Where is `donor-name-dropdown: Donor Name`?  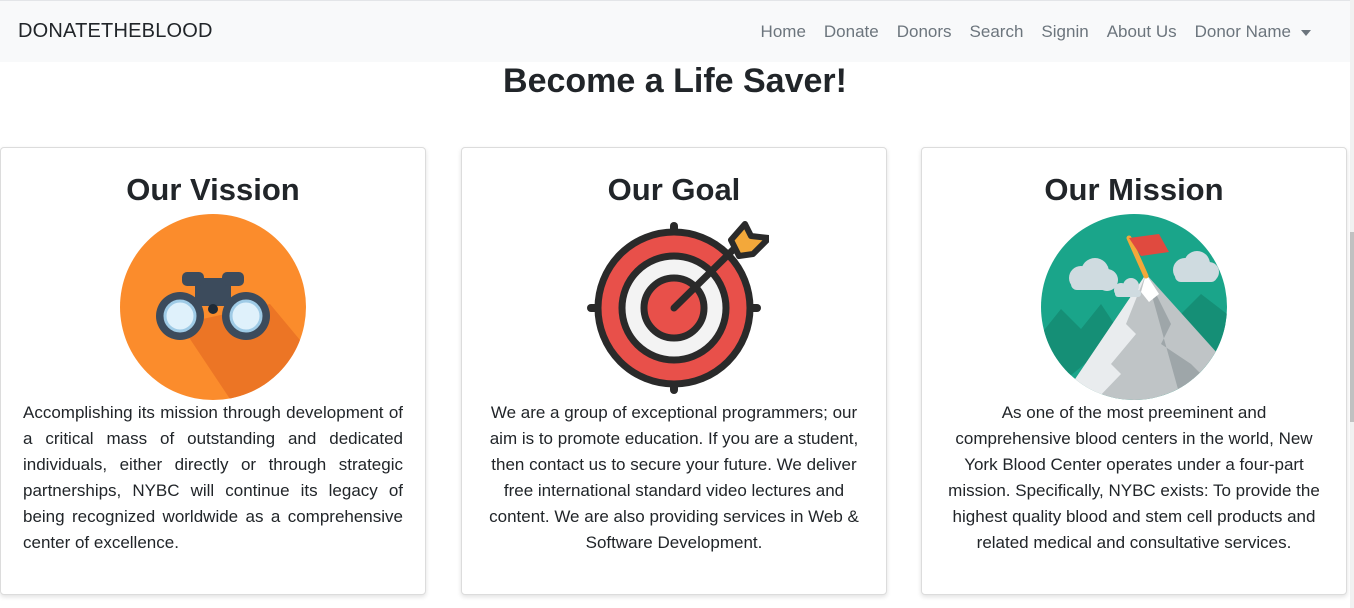 donor-name-dropdown: Donor Name is located at coordinates (1253, 32).